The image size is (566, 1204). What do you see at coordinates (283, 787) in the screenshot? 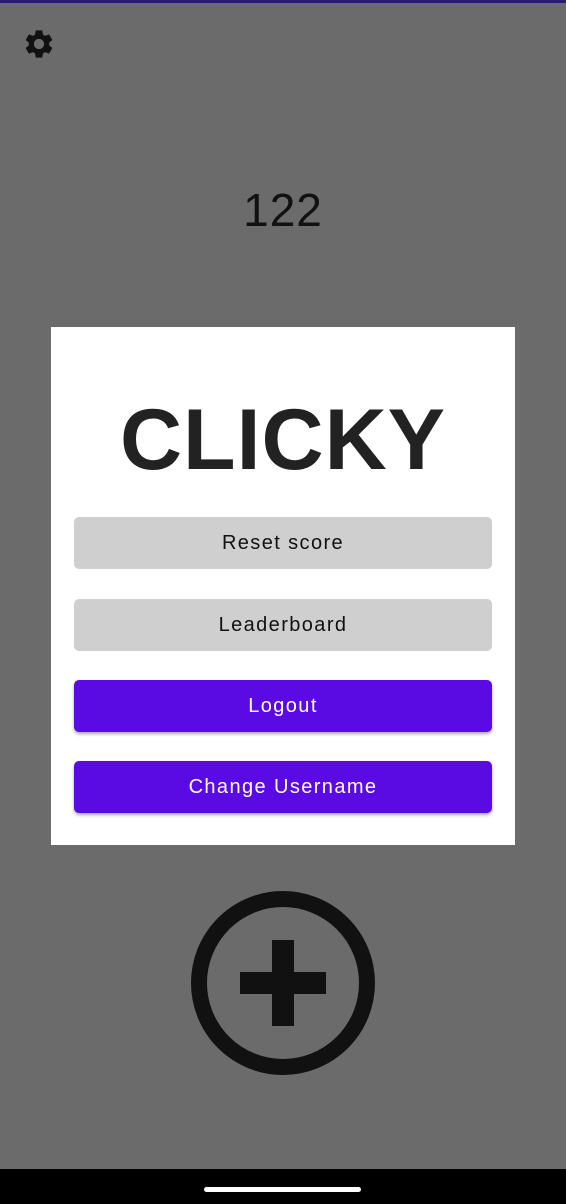
I see `change-username-button: Change Username` at bounding box center [283, 787].